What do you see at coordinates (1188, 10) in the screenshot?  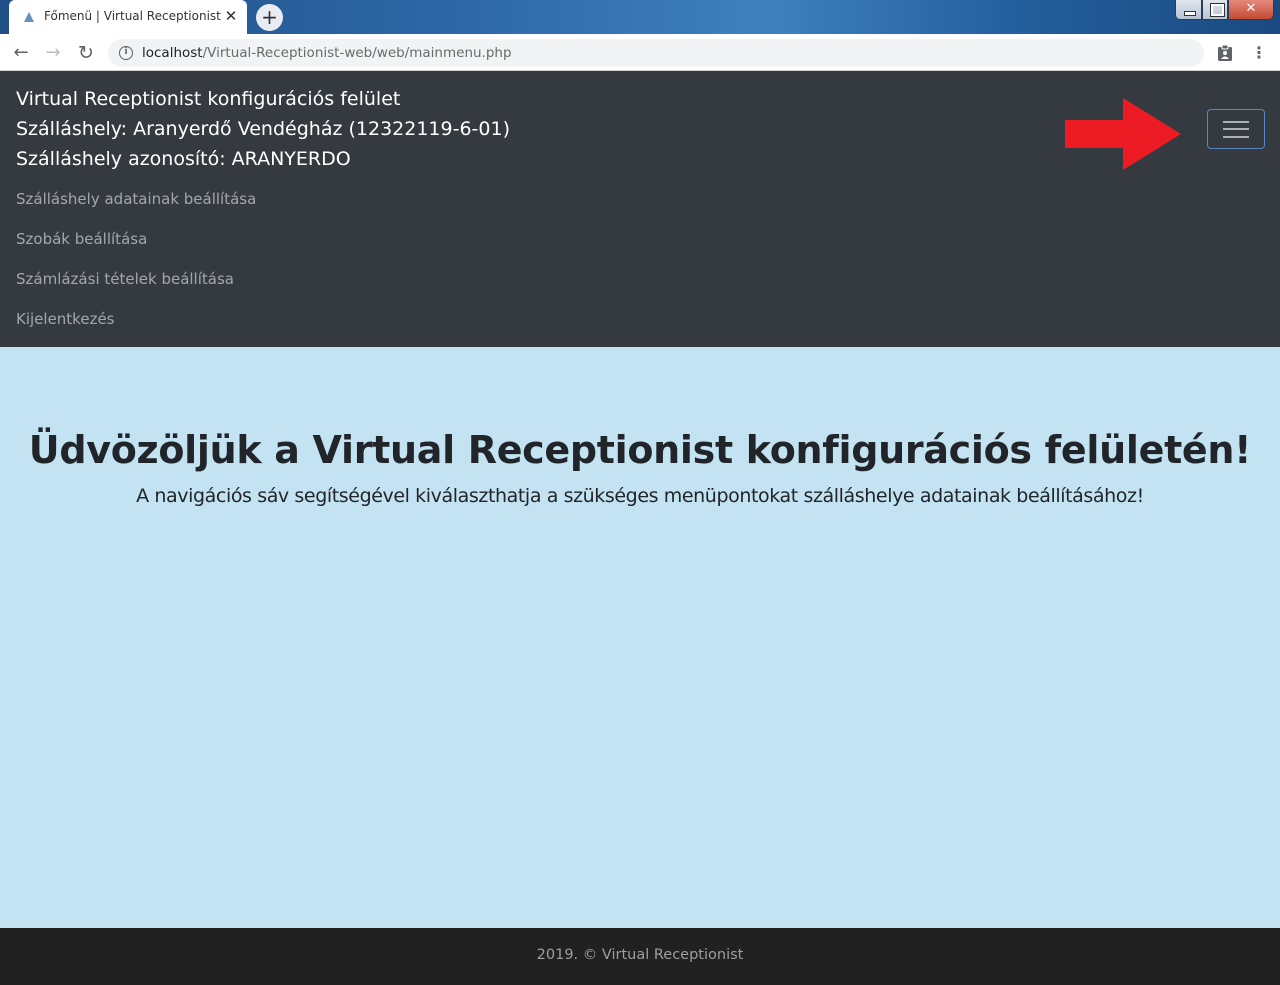 I see `minimize-button` at bounding box center [1188, 10].